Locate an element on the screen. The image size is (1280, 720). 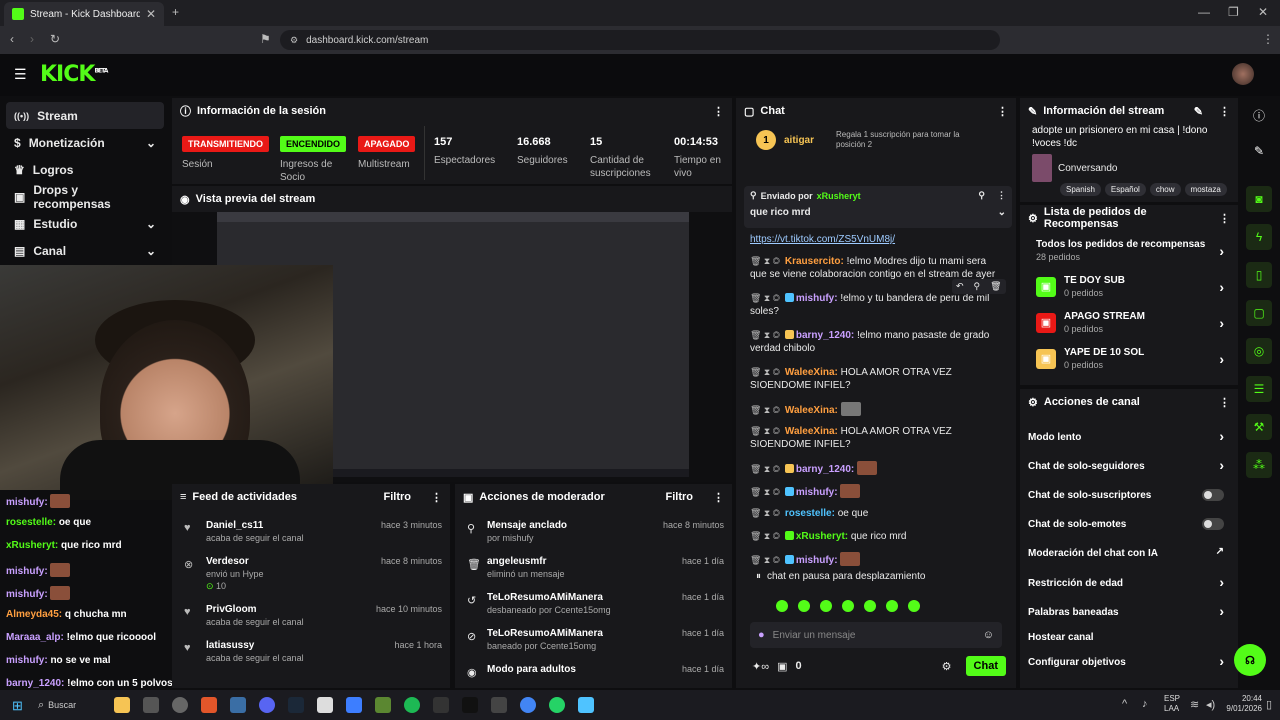
pin-icon: ⚲ is located at coordinates (977, 286).